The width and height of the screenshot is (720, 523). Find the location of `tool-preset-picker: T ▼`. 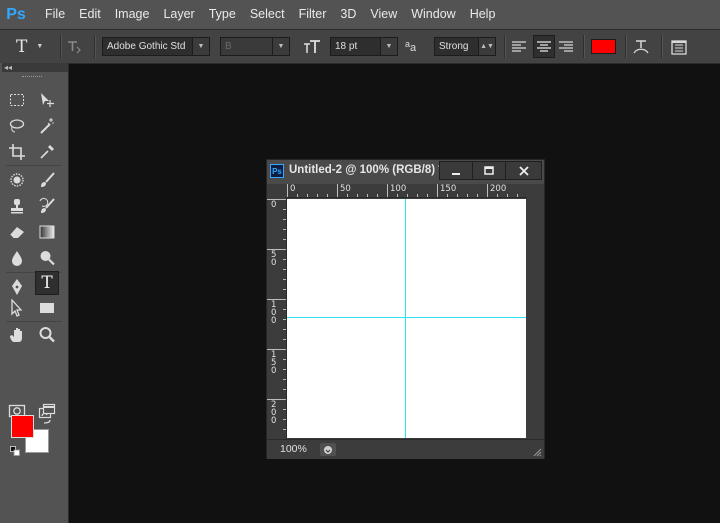

tool-preset-picker: T ▼ is located at coordinates (36, 46).